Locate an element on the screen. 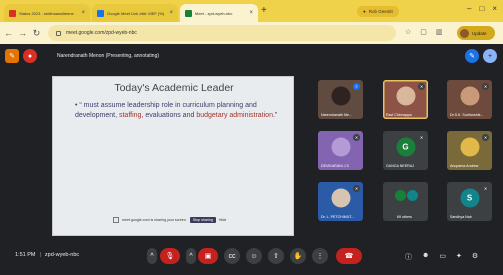 This screenshot has width=503, height=275. more-options-button: ⋮ is located at coordinates (320, 256).